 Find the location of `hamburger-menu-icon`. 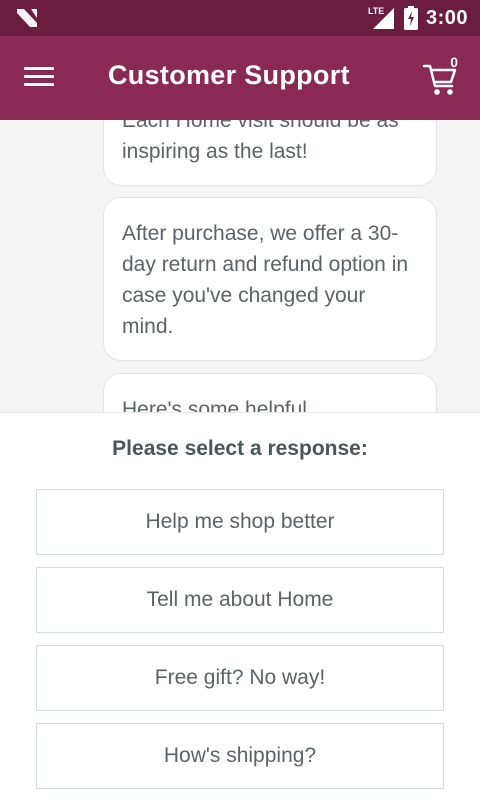

hamburger-menu-icon is located at coordinates (42, 78).